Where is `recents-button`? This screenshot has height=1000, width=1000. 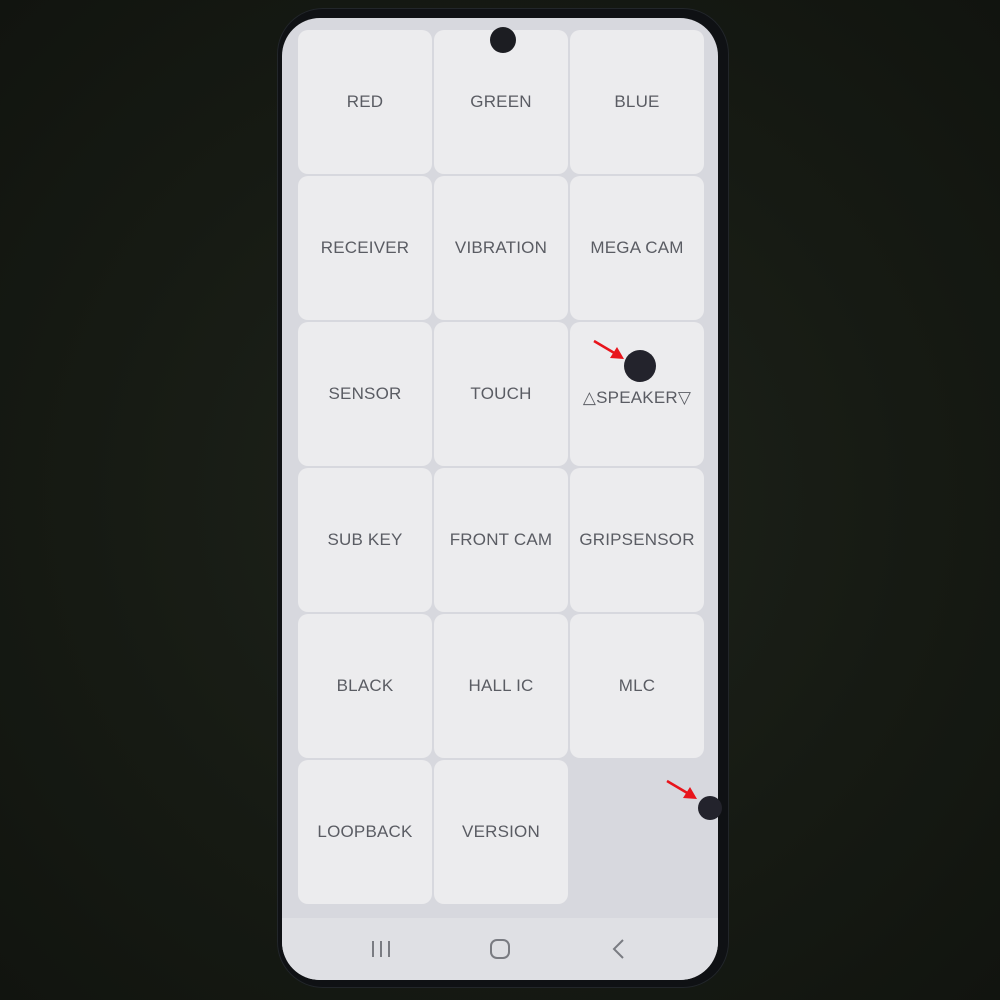
recents-button is located at coordinates (381, 949).